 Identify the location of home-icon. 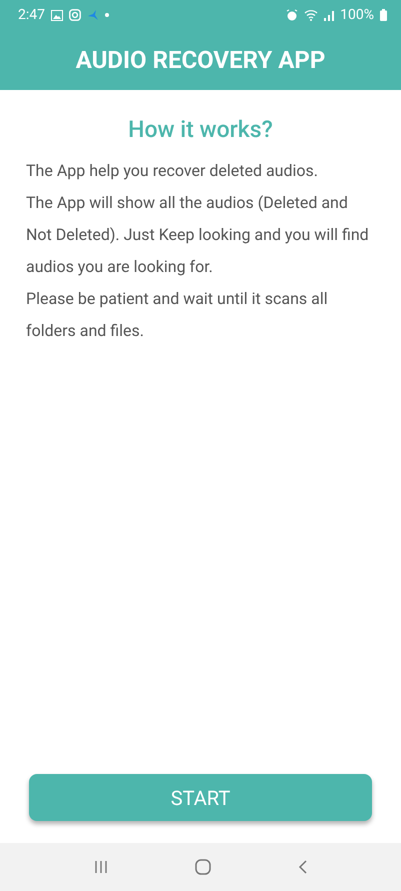
(202, 867).